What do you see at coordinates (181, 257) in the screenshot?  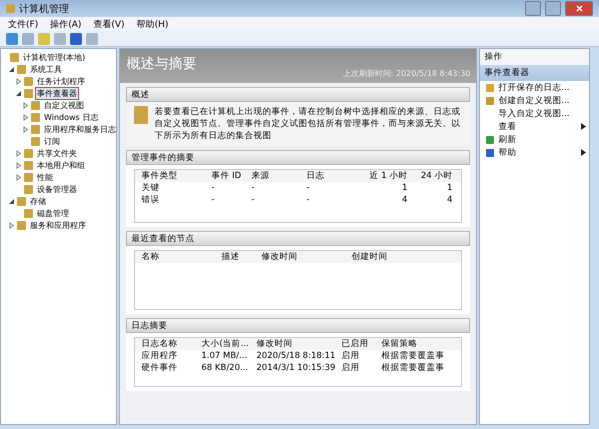 I see `column-header: 名称` at bounding box center [181, 257].